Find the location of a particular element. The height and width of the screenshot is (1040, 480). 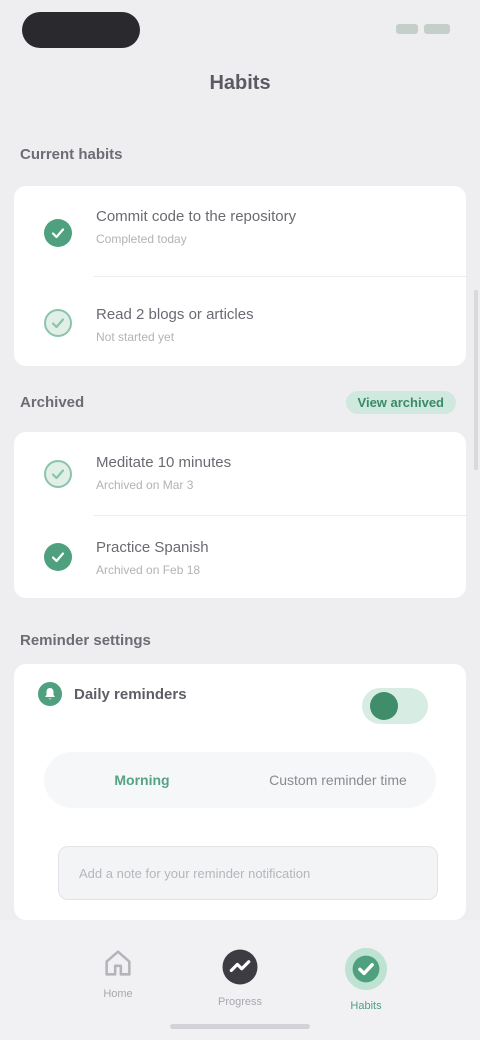

habit-title: Practice Spanish is located at coordinates (152, 547).